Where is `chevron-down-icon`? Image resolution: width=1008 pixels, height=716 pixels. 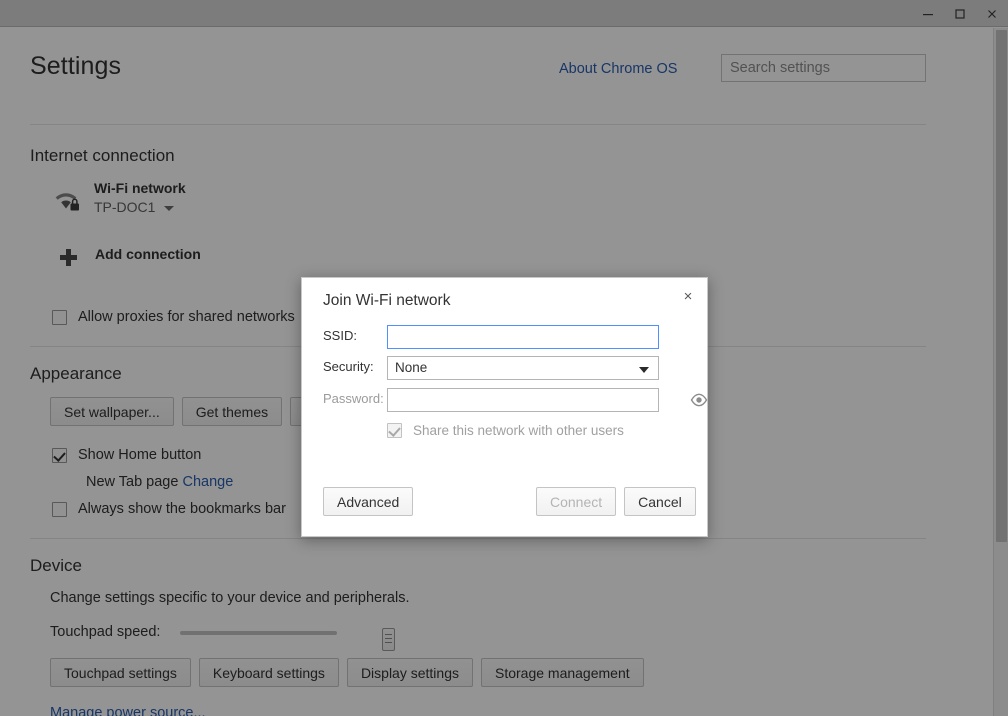 chevron-down-icon is located at coordinates (644, 370).